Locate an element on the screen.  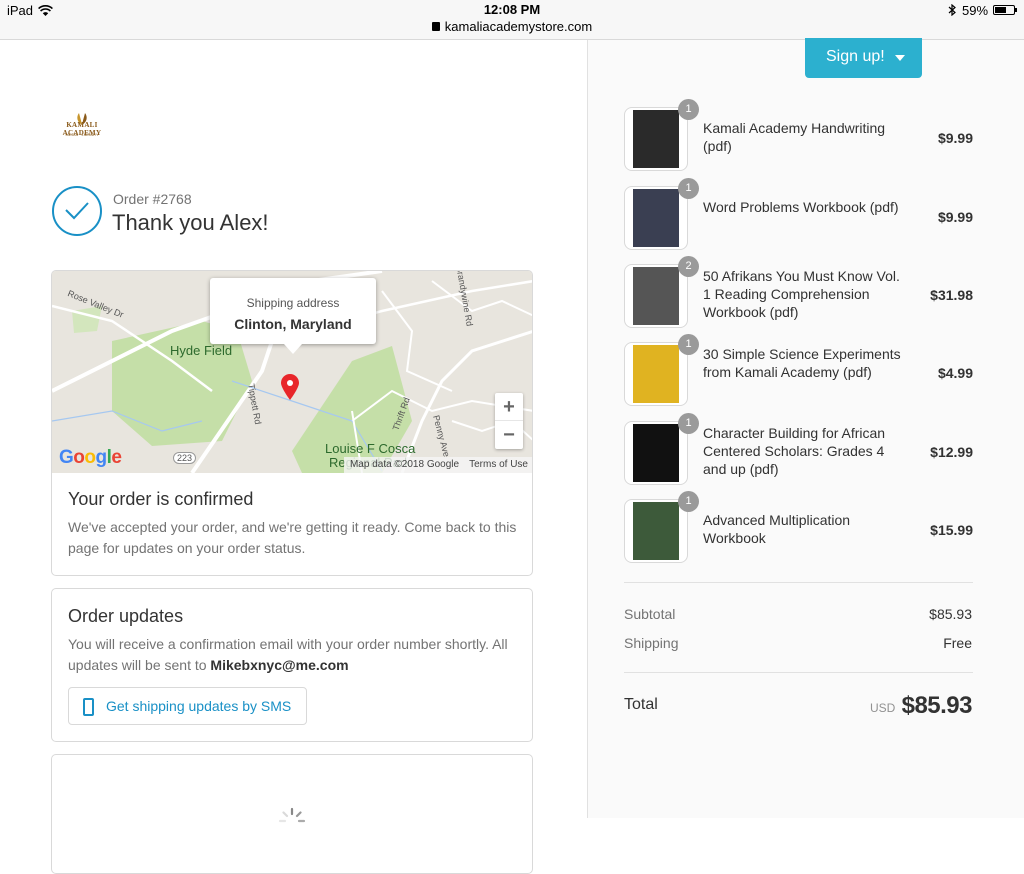
zoom-out-button: − is located at coordinates (509, 435).